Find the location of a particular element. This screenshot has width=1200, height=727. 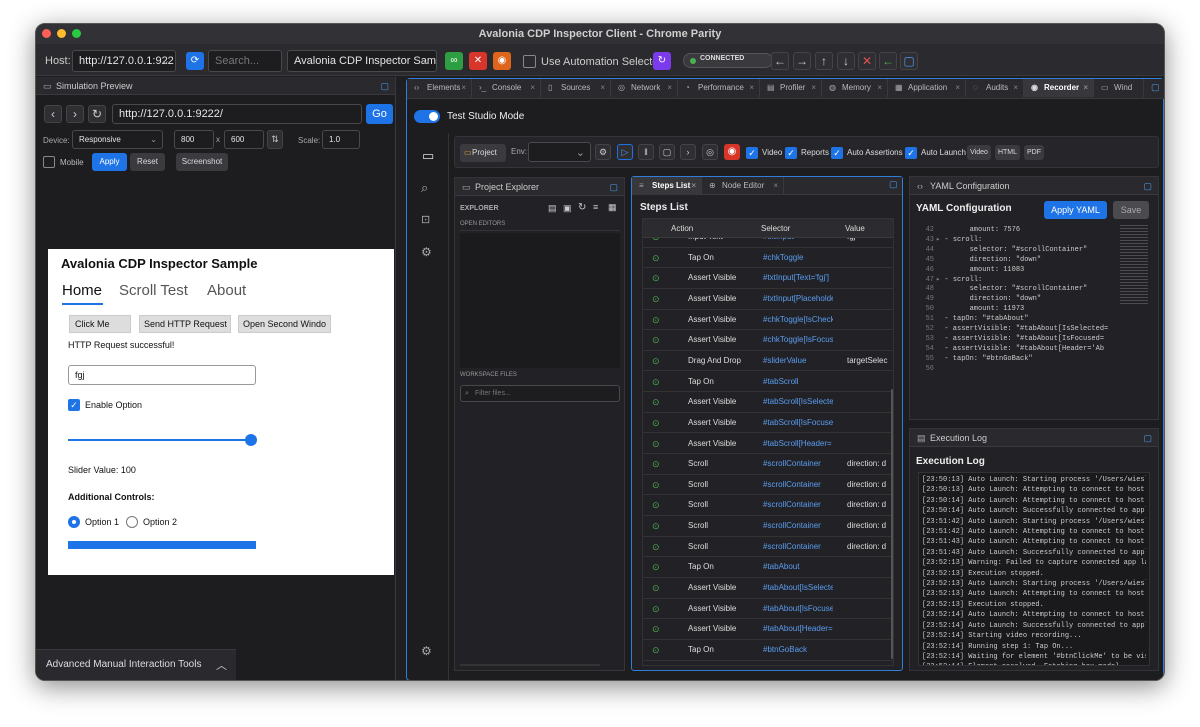

window-icon: ▢ is located at coordinates (909, 61).